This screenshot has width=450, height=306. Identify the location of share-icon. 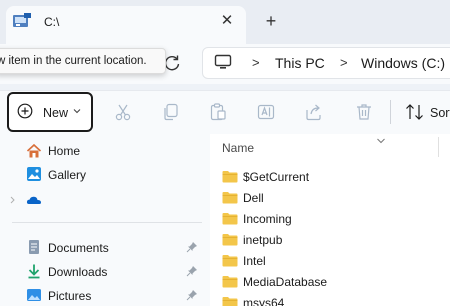
(314, 112).